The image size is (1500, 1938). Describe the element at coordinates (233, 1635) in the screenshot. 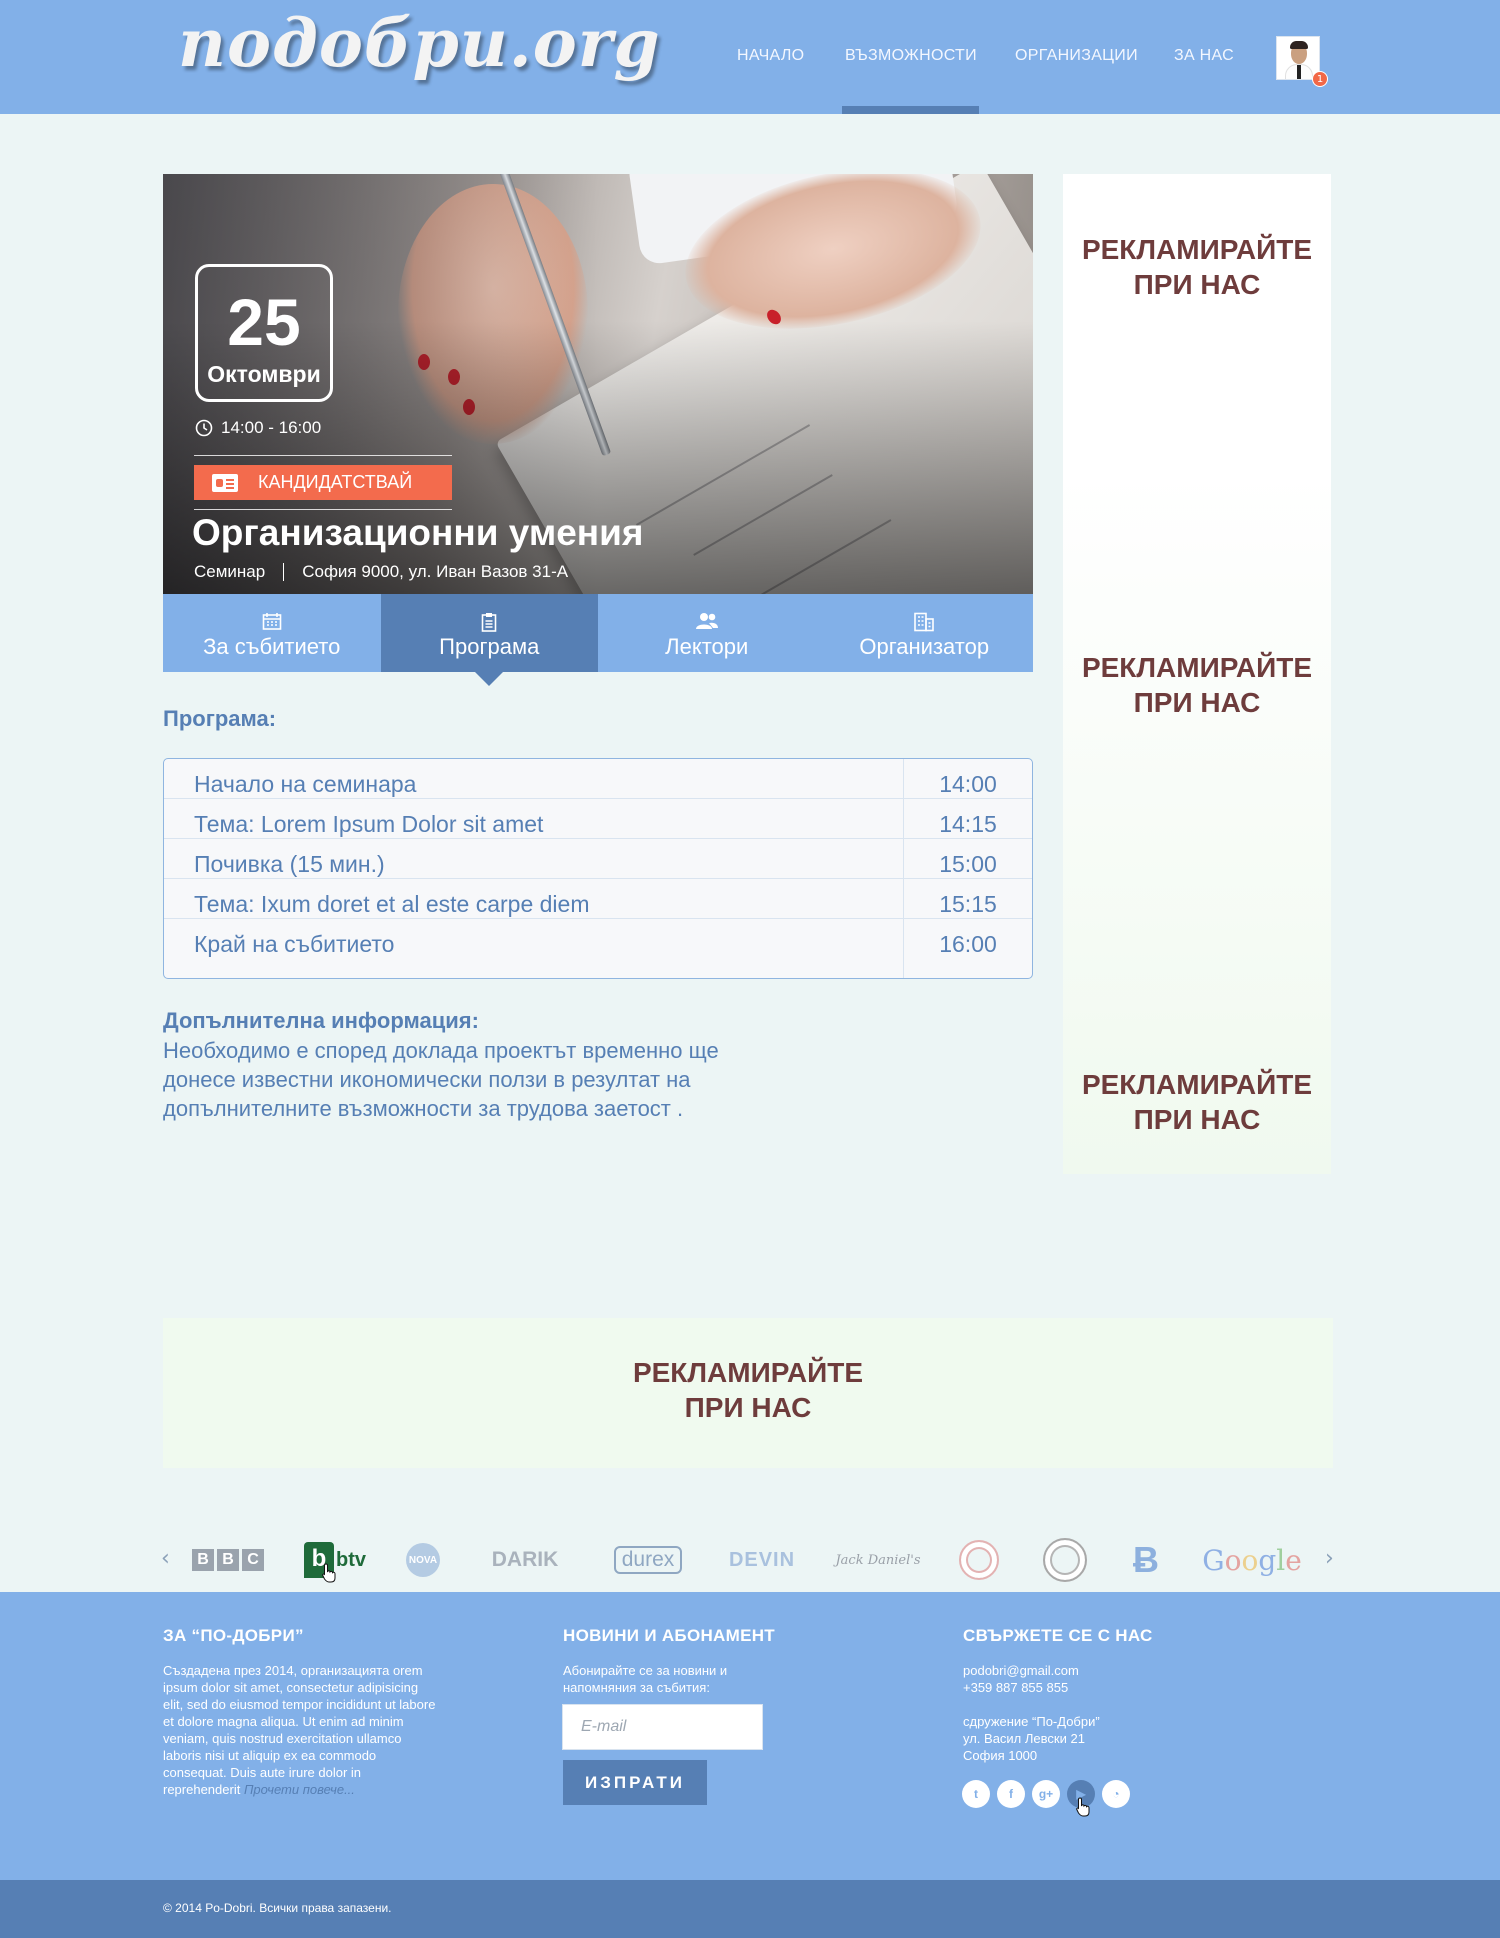

I see `footer-about-title: ЗА “ПО-ДОБРИ”` at that location.